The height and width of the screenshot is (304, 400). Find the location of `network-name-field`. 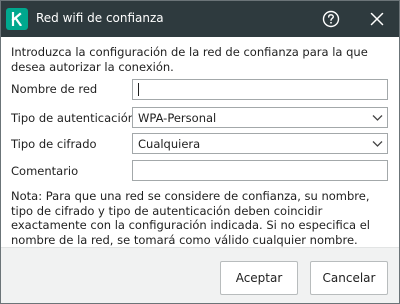

network-name-field is located at coordinates (260, 89).